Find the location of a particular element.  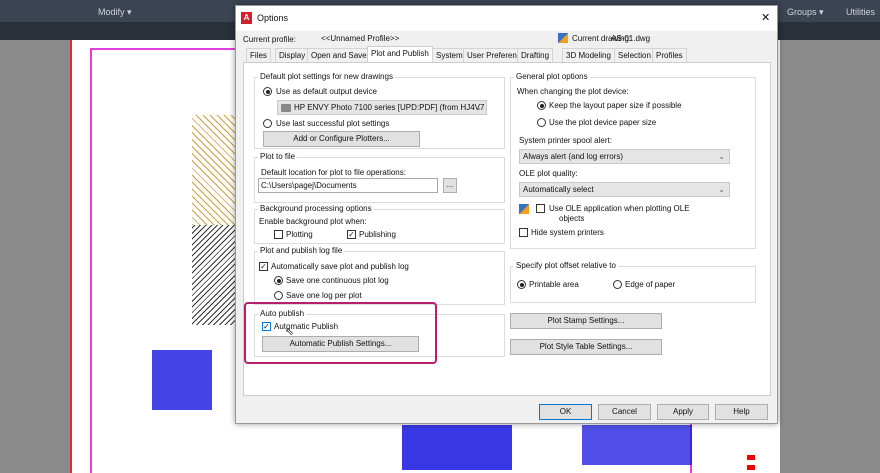

tab-profiles: Profiles is located at coordinates (669, 55).